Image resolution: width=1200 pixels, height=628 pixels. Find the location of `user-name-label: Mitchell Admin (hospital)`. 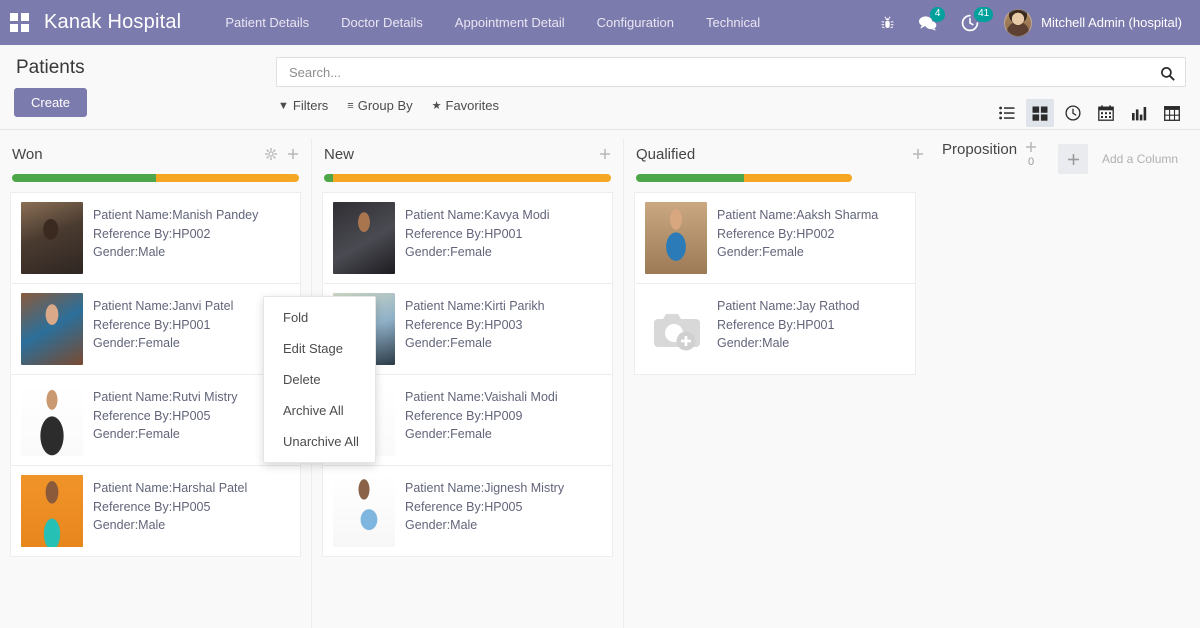

user-name-label: Mitchell Admin (hospital) is located at coordinates (1111, 22).